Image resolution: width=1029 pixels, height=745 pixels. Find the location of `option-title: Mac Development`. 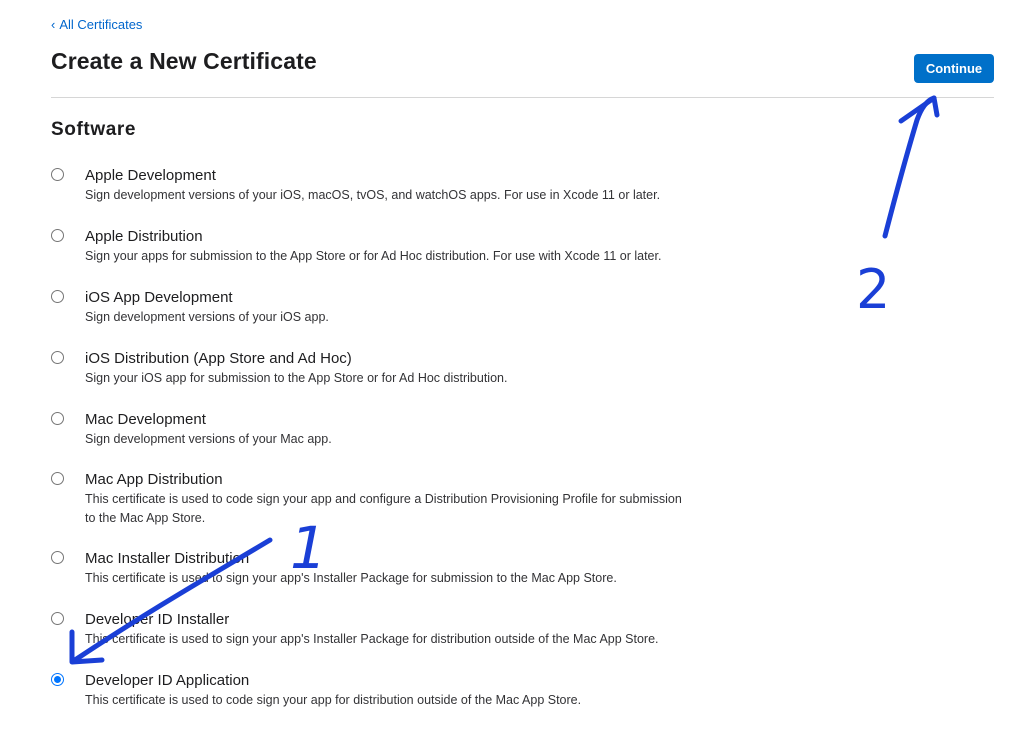

option-title: Mac Development is located at coordinates (145, 419).